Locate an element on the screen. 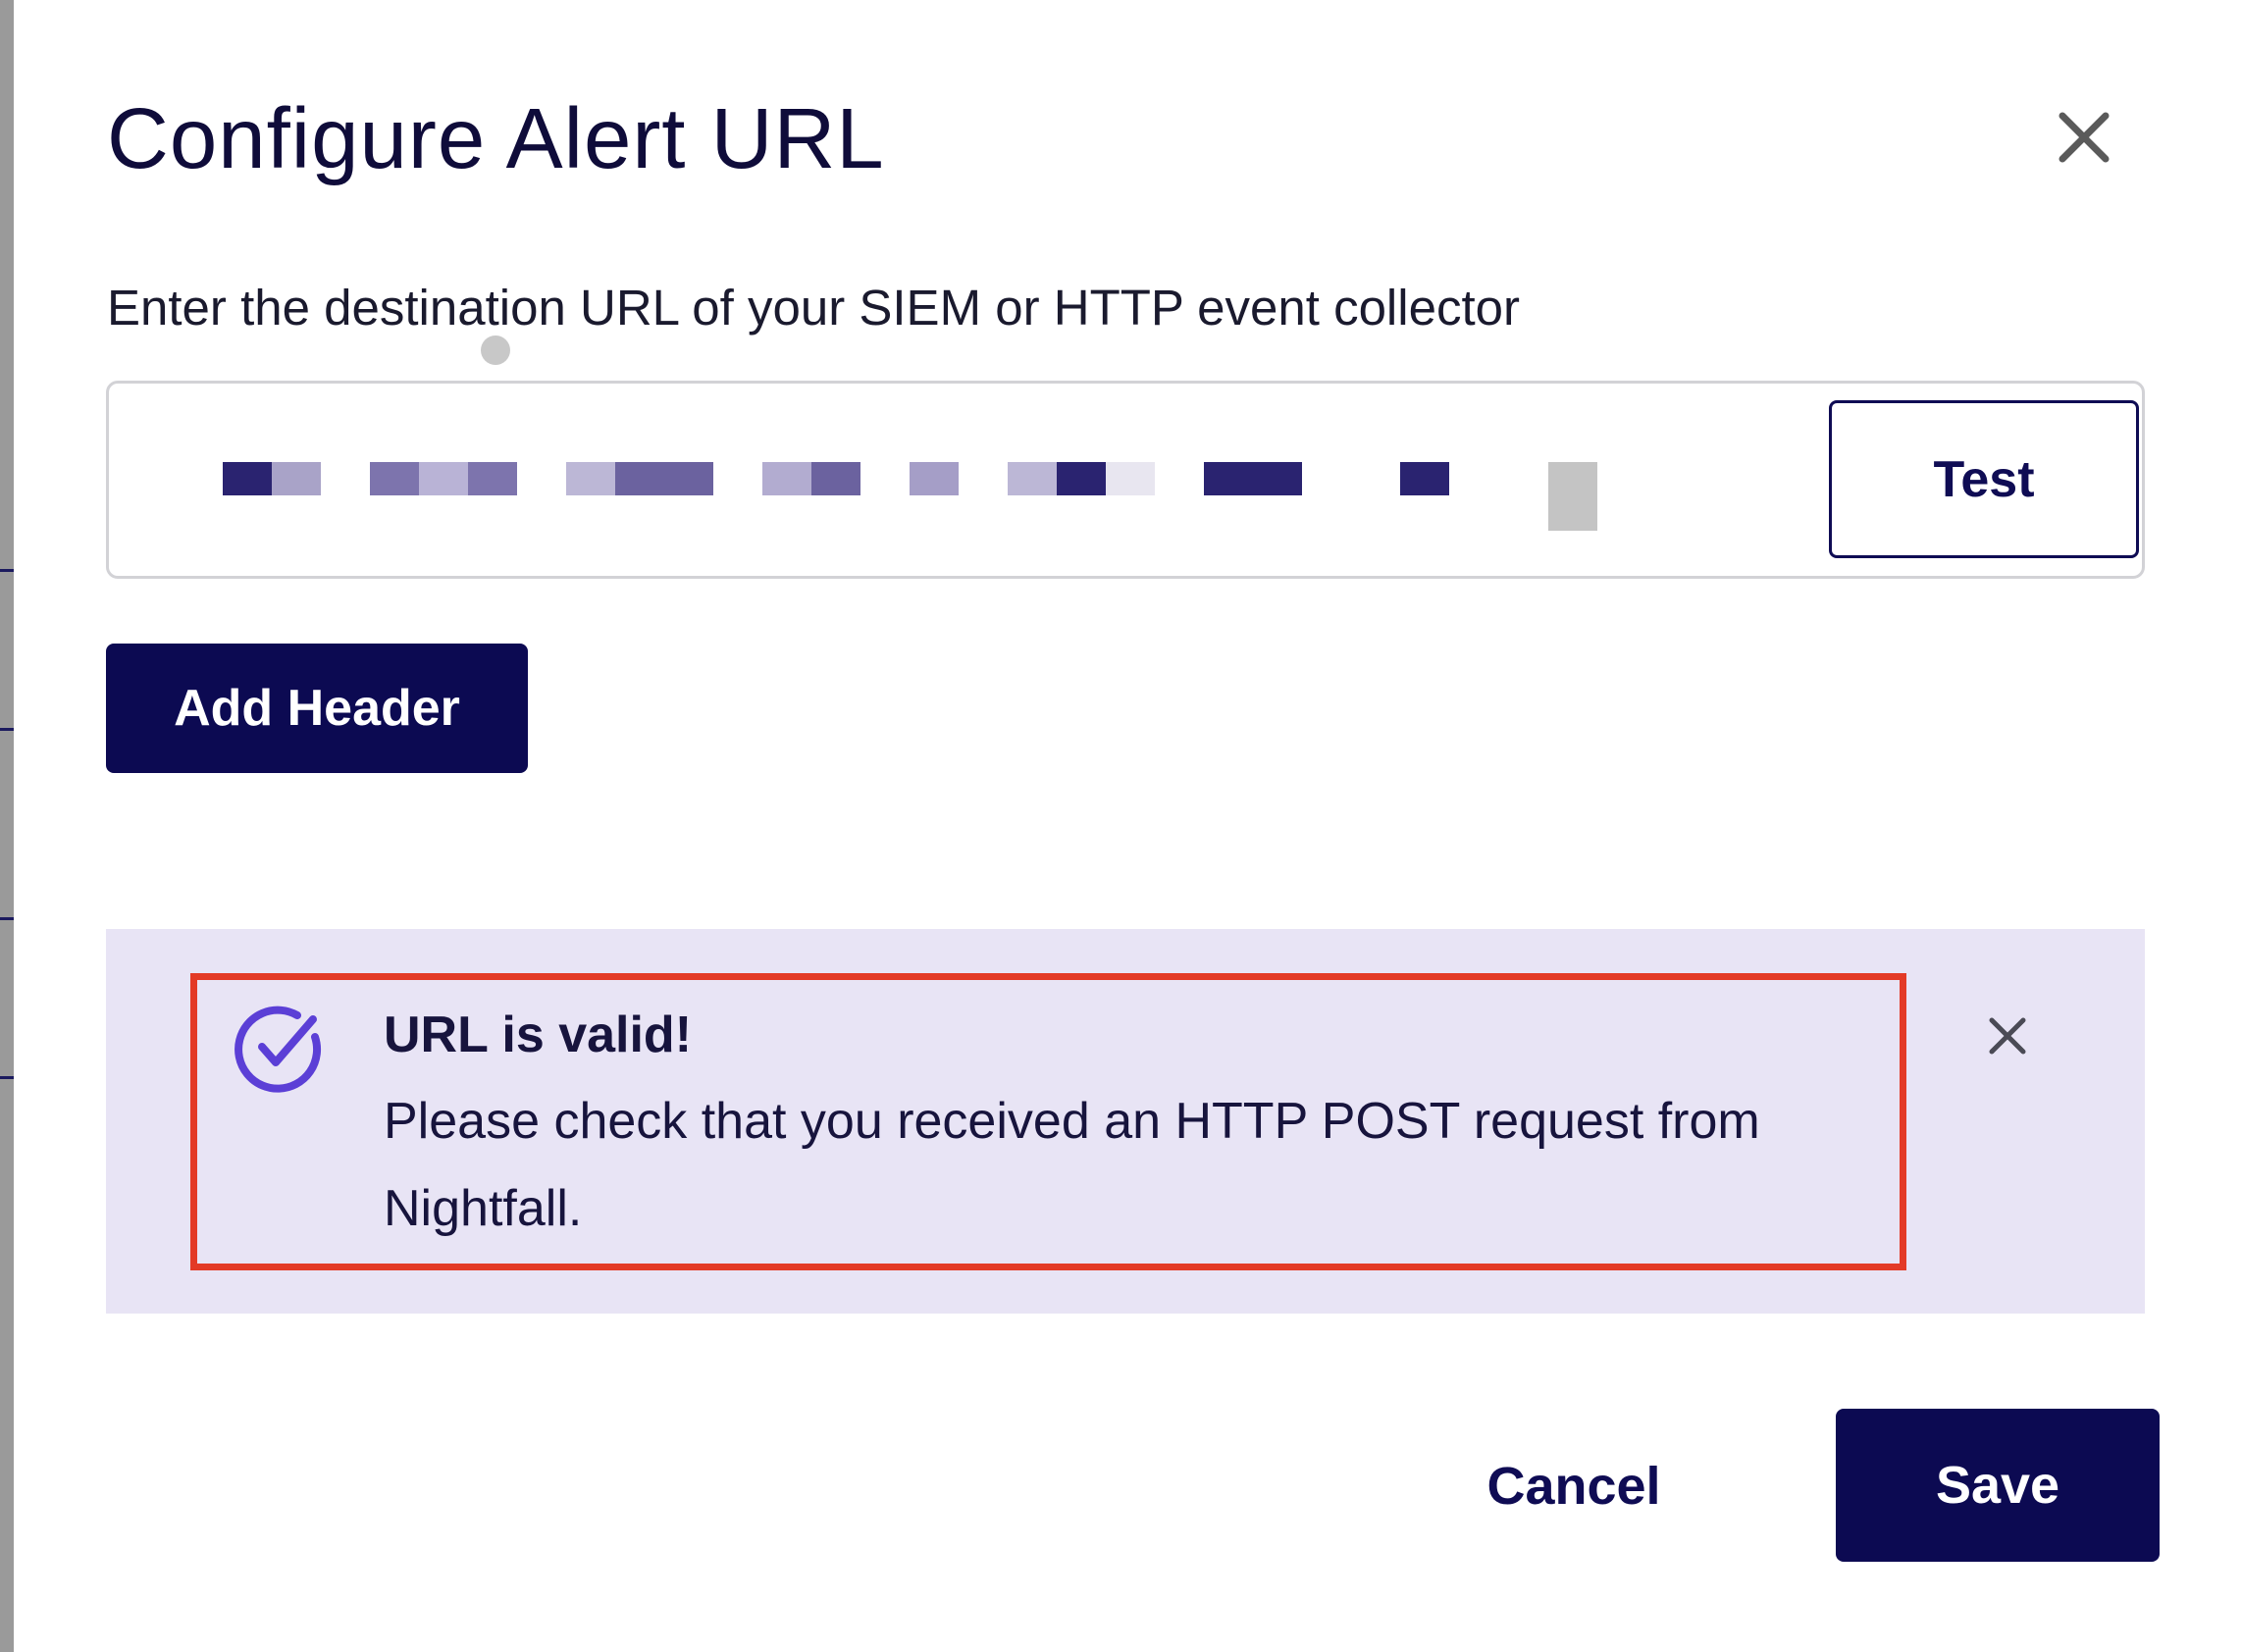  background-page-edge is located at coordinates (7, 826).